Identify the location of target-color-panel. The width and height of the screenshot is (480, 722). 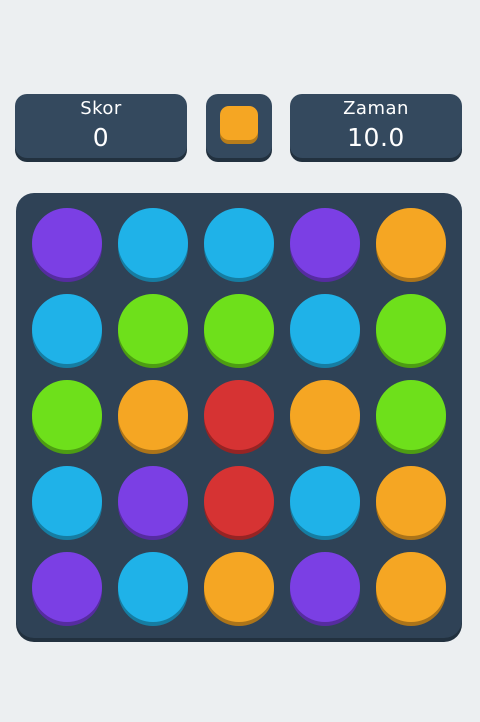
(239, 126).